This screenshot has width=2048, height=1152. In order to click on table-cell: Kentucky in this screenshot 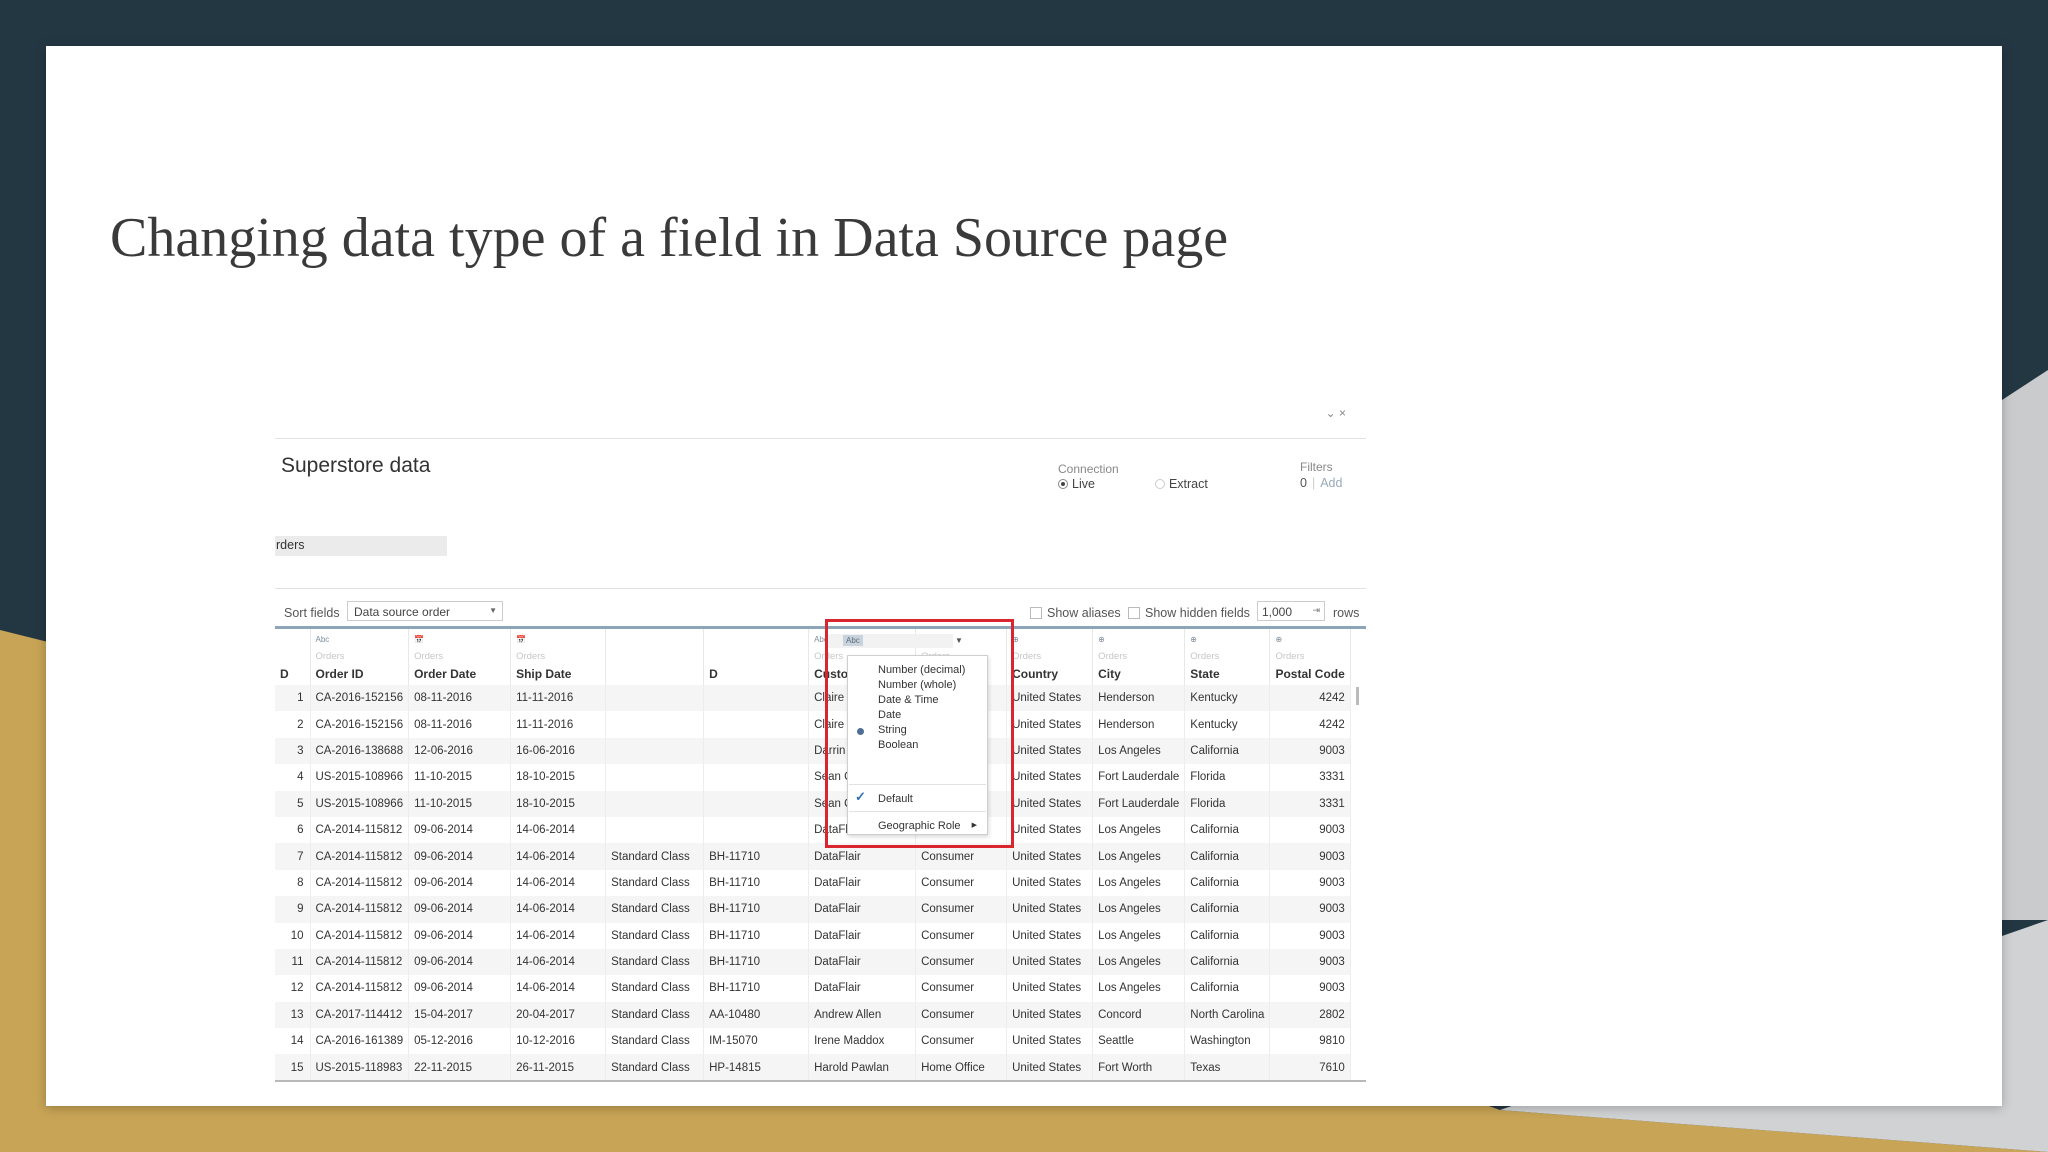, I will do `click(1227, 698)`.